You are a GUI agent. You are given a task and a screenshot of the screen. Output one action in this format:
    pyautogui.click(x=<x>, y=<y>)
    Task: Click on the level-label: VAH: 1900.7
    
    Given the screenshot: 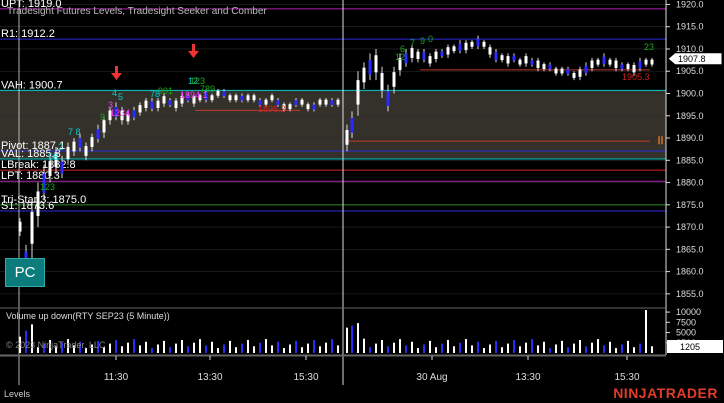 What is the action you would take?
    pyautogui.click(x=32, y=85)
    